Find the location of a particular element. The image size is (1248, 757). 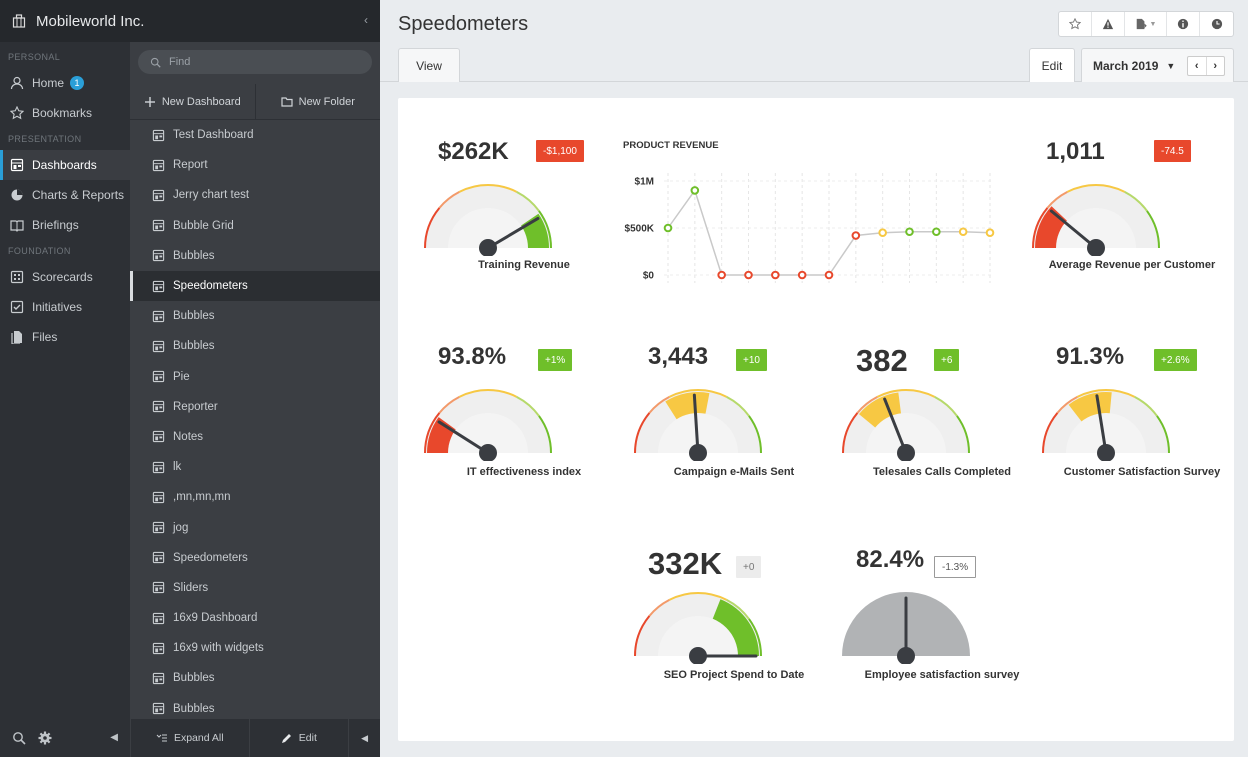

checkbox-icon is located at coordinates (17, 307).